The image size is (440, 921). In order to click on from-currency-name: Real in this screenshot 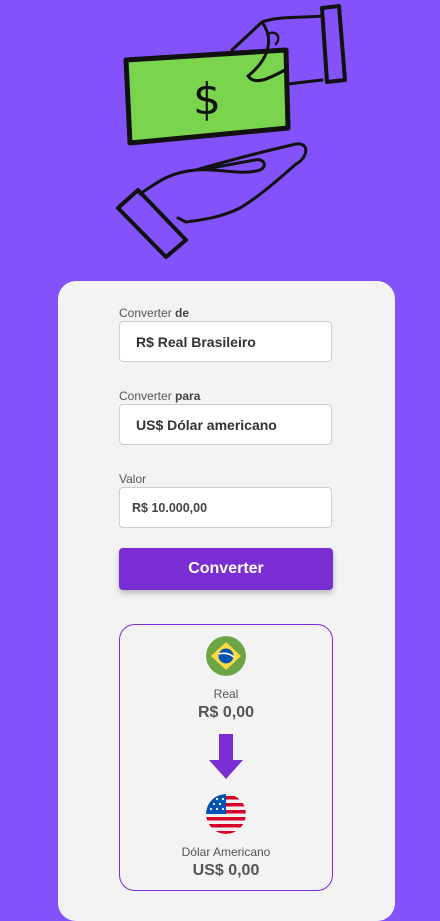, I will do `click(226, 694)`.